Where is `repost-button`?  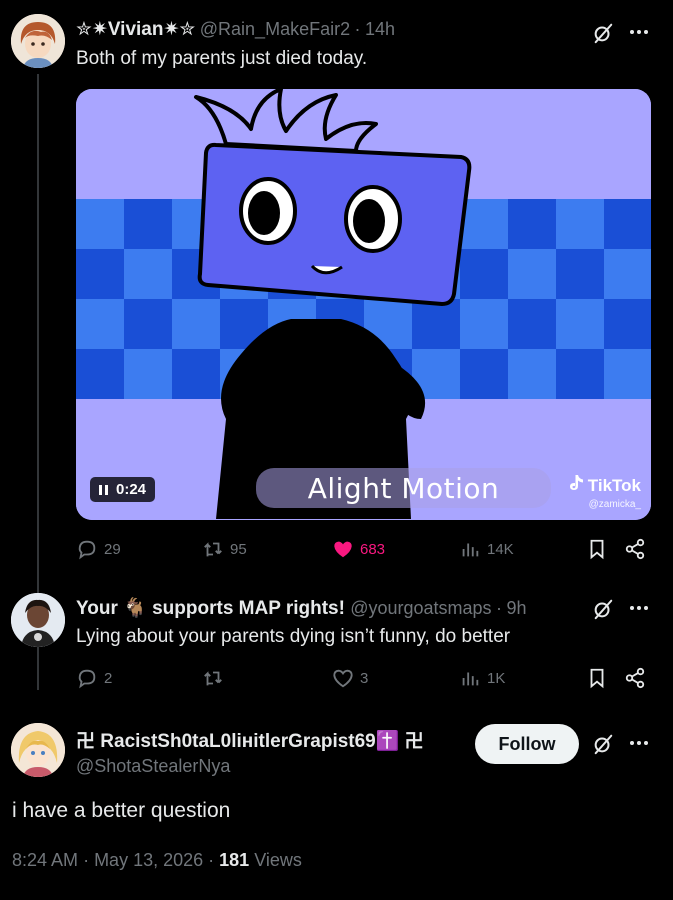
repost-button is located at coordinates (216, 678).